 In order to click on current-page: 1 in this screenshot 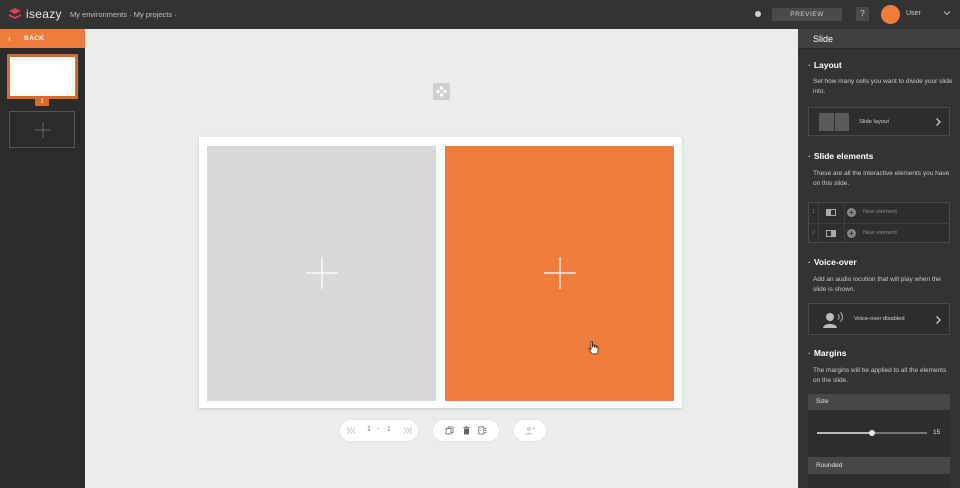, I will do `click(369, 429)`.